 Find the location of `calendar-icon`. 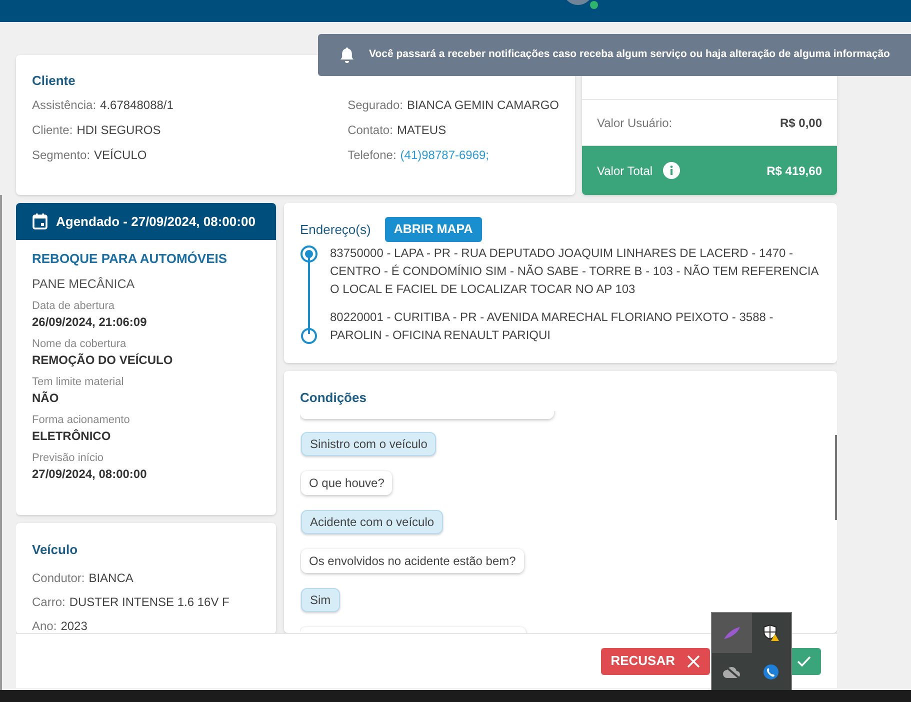

calendar-icon is located at coordinates (40, 221).